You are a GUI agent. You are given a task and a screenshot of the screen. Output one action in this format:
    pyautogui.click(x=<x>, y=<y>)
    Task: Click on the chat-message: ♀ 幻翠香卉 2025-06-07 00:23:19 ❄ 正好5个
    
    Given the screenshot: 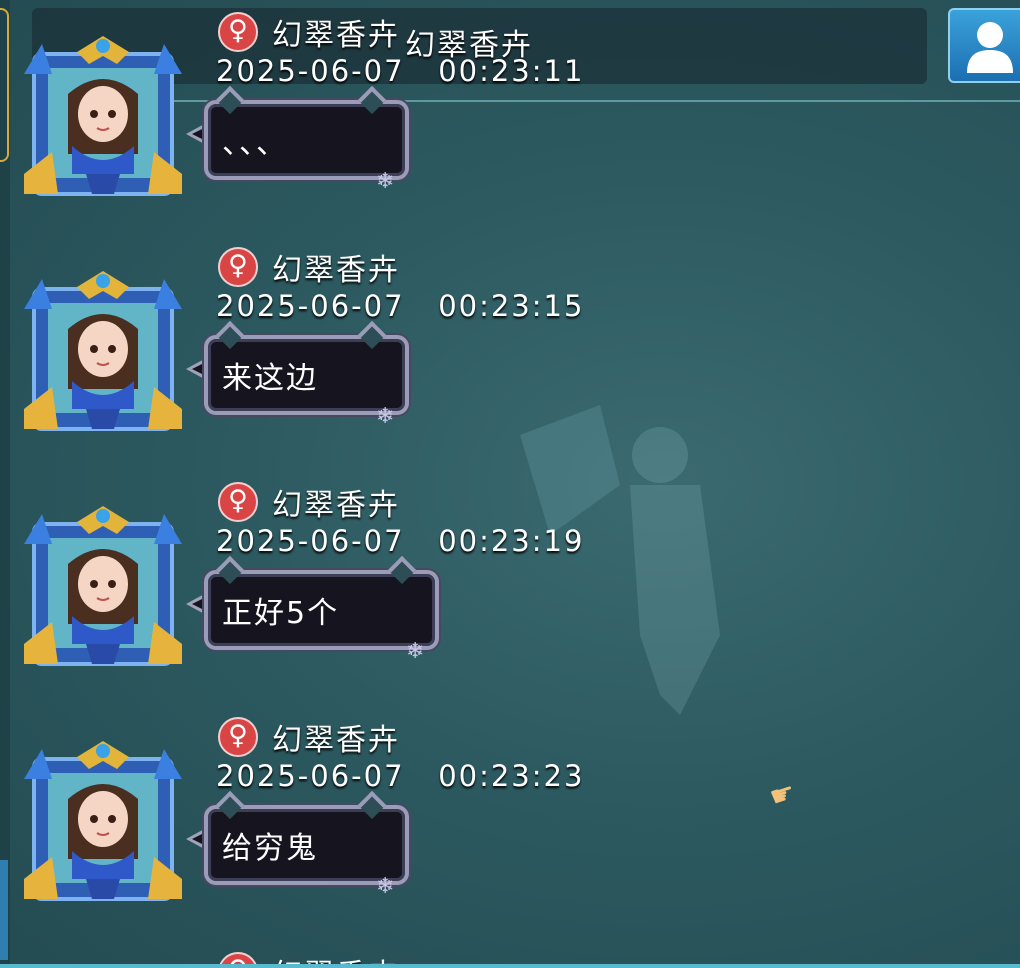 What is the action you would take?
    pyautogui.click(x=350, y=572)
    